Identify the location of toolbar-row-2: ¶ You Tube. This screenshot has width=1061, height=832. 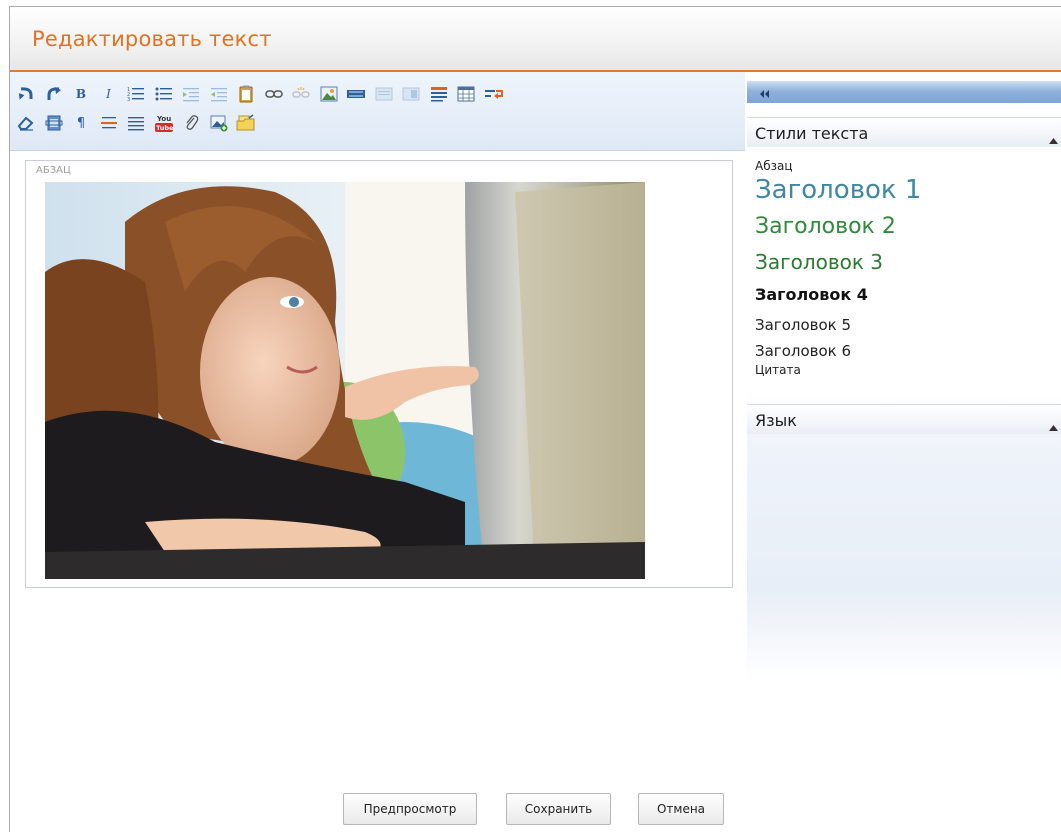
(140, 123).